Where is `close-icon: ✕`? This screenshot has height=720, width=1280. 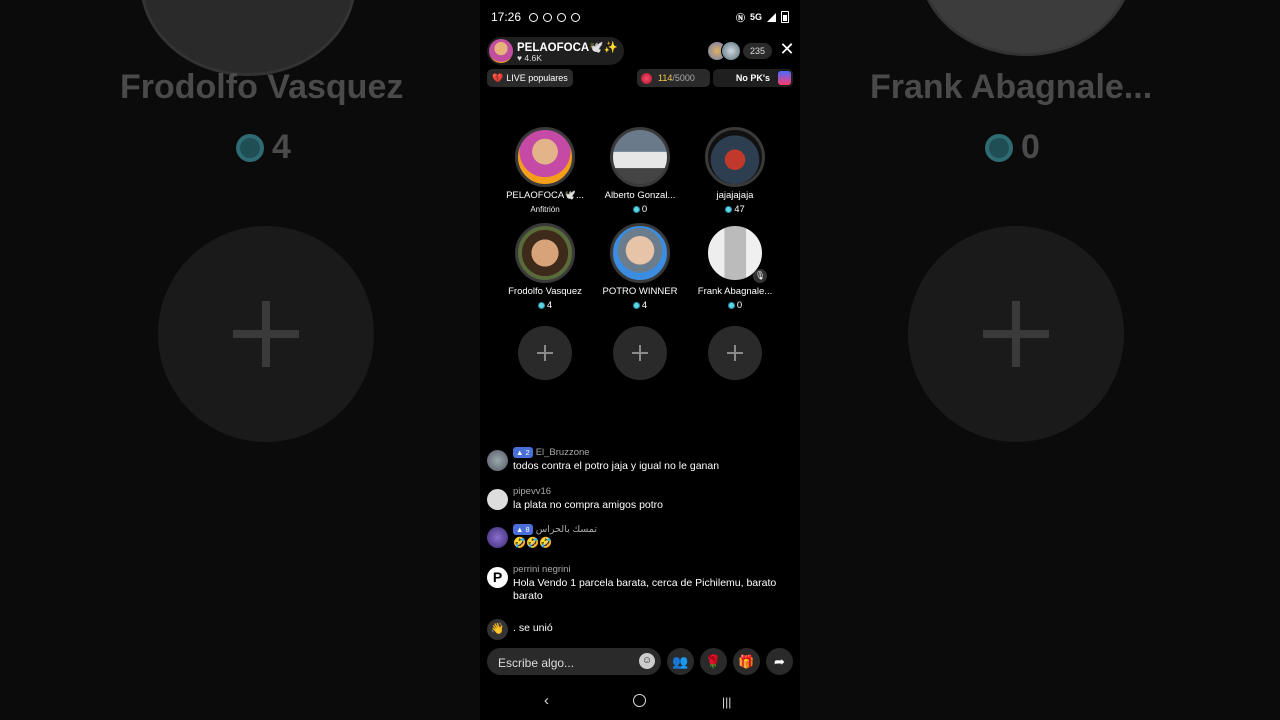
close-icon: ✕ is located at coordinates (787, 49).